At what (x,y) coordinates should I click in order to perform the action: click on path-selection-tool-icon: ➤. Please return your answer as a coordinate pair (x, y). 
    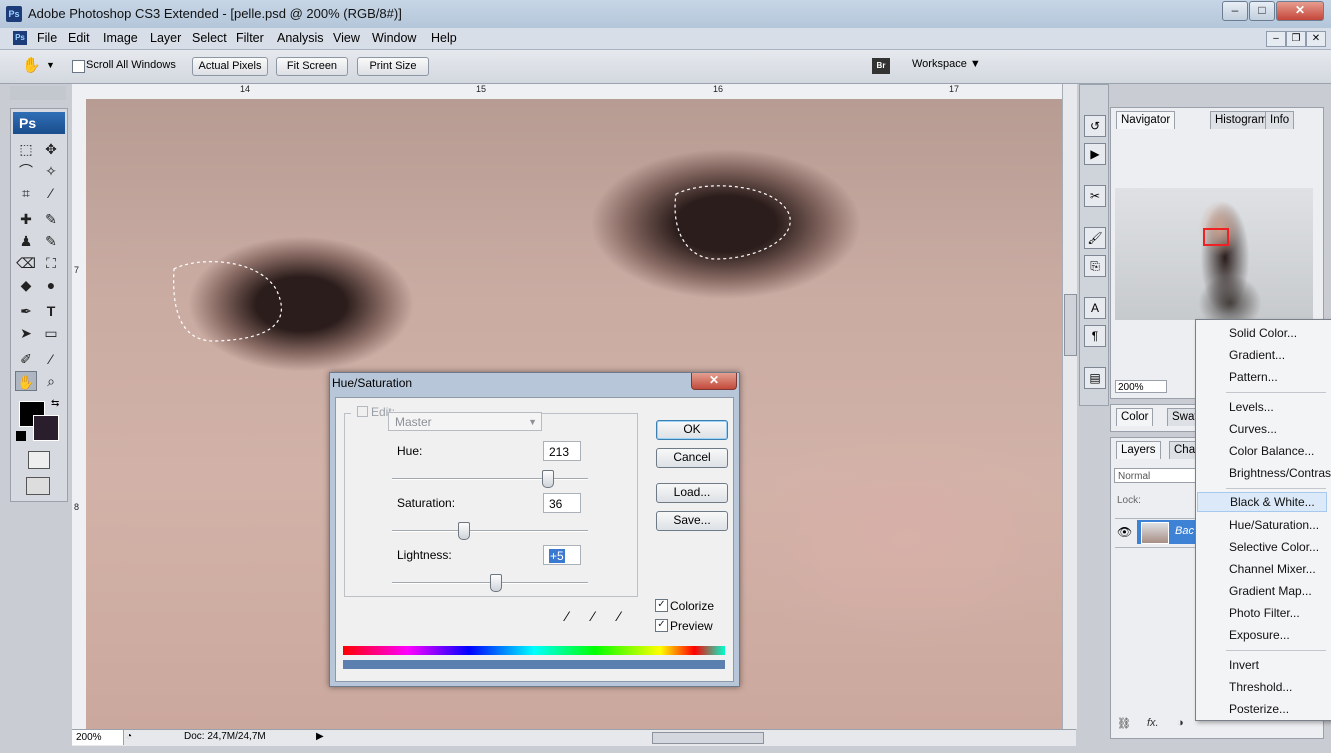
    Looking at the image, I should click on (26, 333).